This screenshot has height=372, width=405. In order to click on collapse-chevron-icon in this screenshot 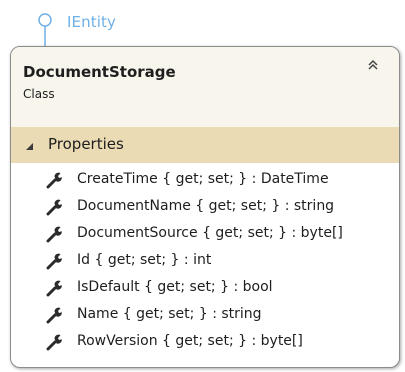, I will do `click(373, 65)`.